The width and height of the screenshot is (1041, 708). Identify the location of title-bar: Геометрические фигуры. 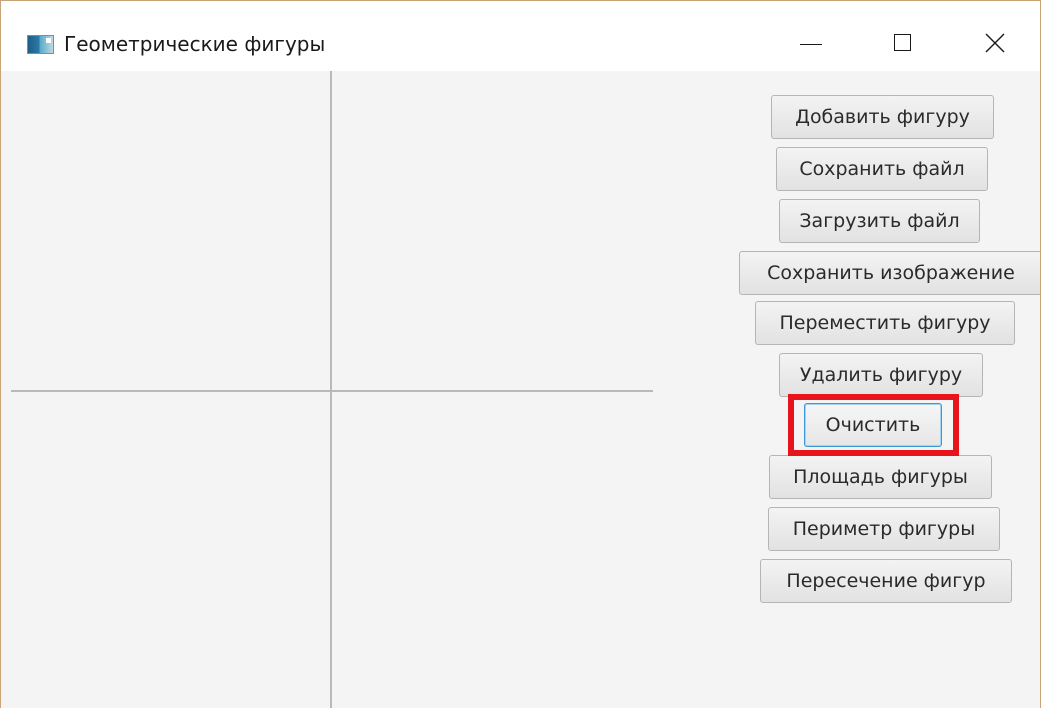
(520, 36).